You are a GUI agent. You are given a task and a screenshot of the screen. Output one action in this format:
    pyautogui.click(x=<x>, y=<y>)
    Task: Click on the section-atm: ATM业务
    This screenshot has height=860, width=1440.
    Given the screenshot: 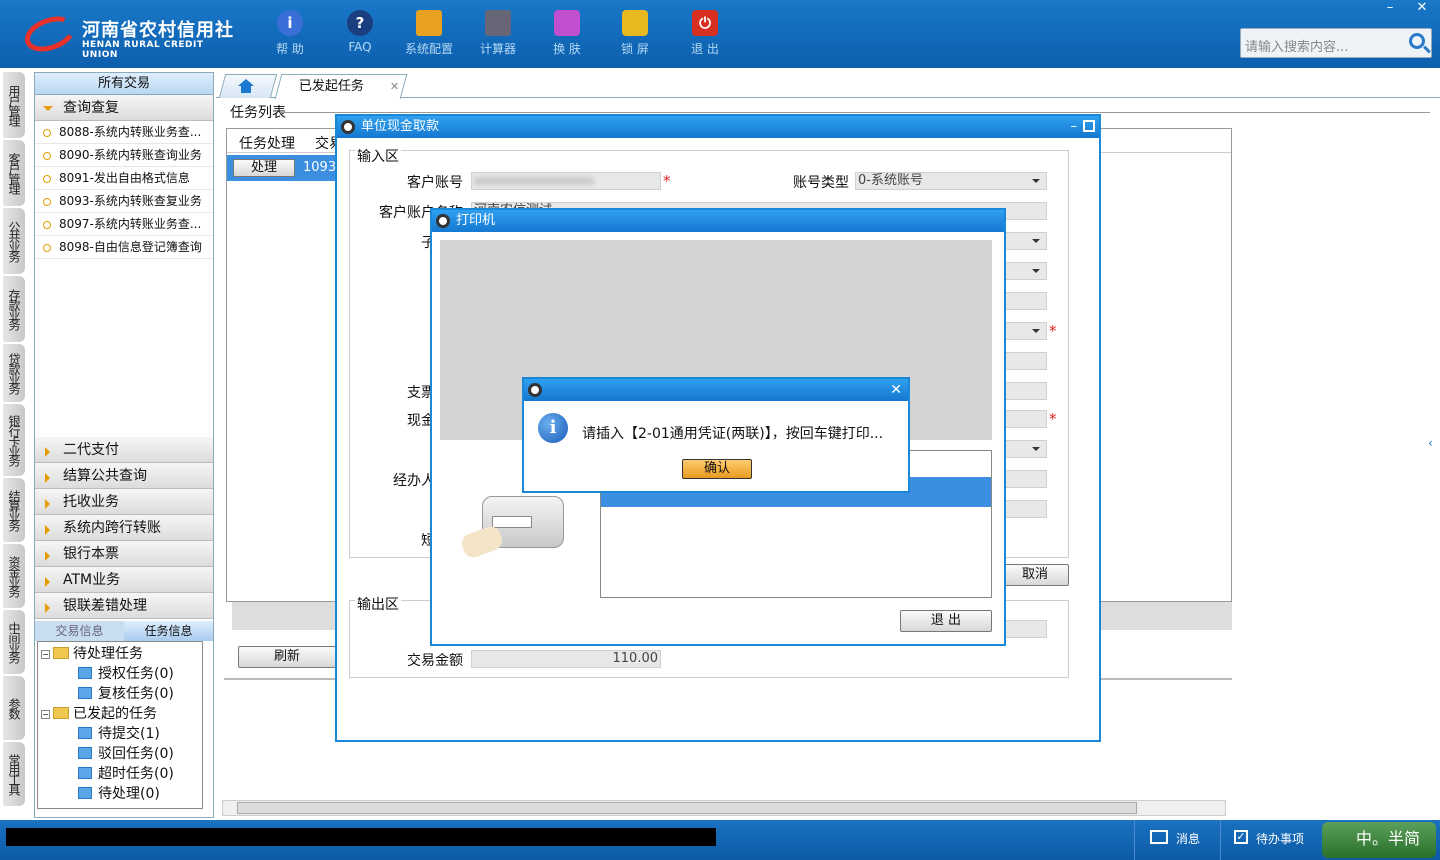 What is the action you would take?
    pyautogui.click(x=124, y=580)
    